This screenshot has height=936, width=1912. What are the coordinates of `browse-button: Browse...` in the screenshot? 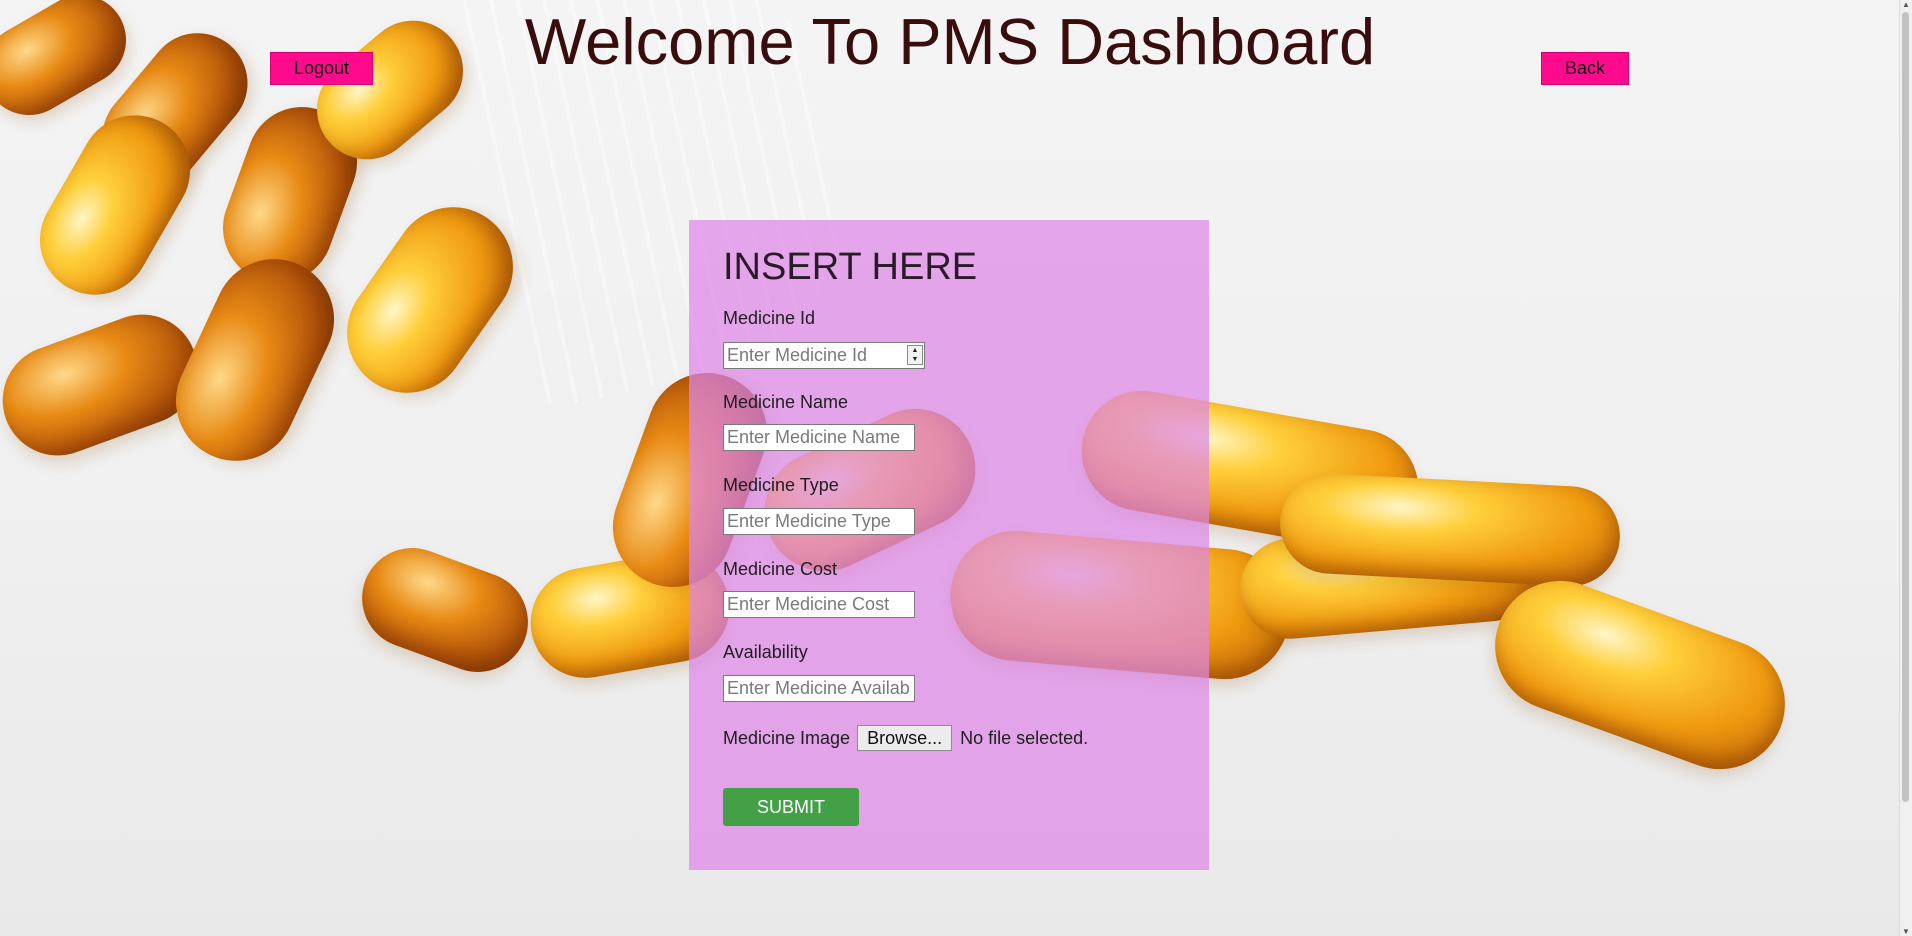 It's located at (905, 738).